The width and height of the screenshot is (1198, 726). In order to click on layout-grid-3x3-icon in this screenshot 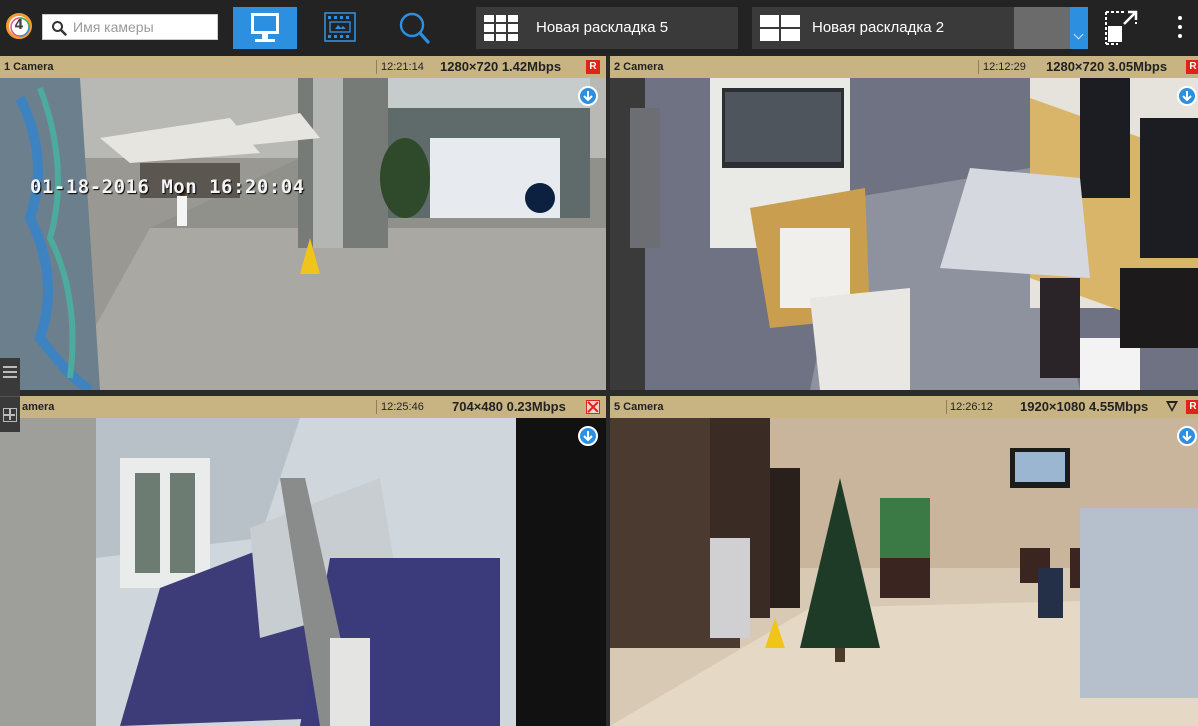, I will do `click(501, 28)`.